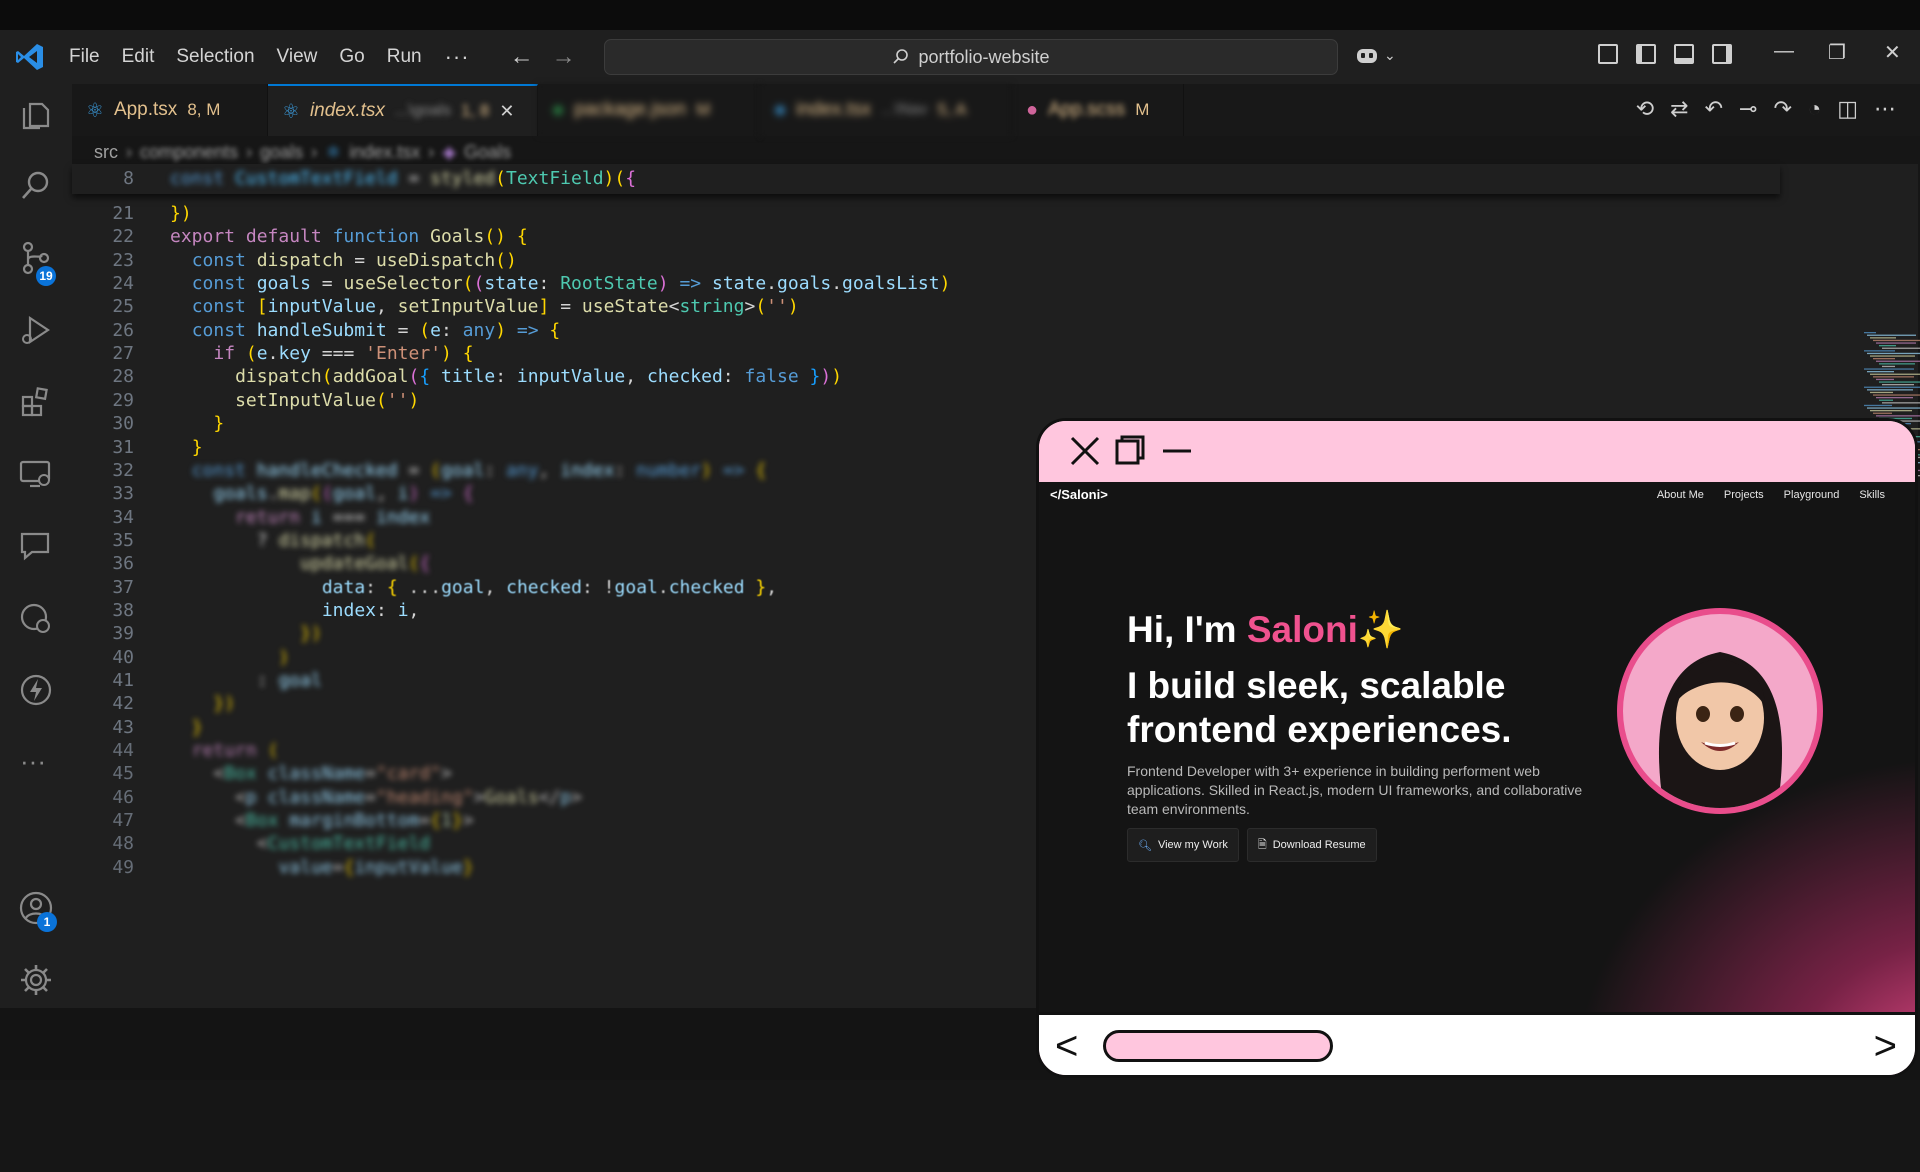 The height and width of the screenshot is (1172, 1920). What do you see at coordinates (1265, 630) in the screenshot?
I see `hero-greeting: Hi, I'm Saloni✨` at bounding box center [1265, 630].